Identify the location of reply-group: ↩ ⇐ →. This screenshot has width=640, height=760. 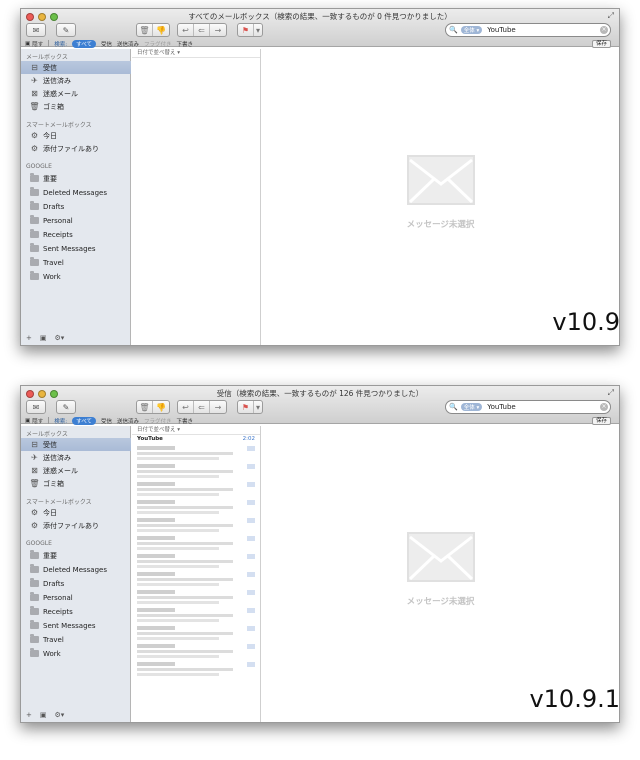
(202, 30).